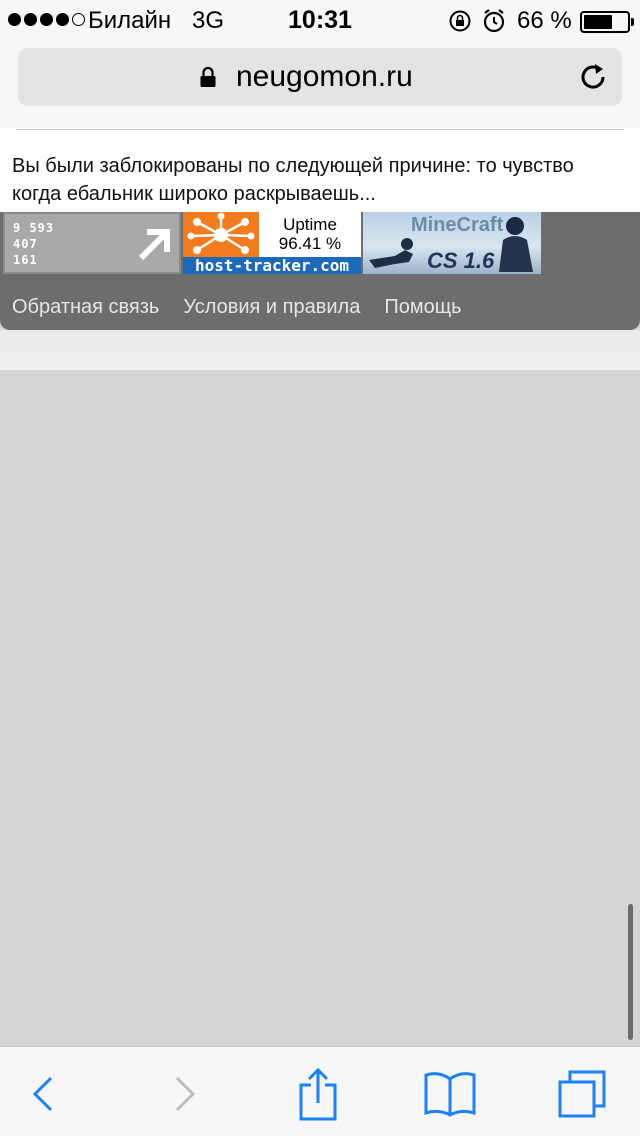 Image resolution: width=640 pixels, height=1136 pixels. Describe the element at coordinates (85, 307) in the screenshot. I see `footer-link-feedback: Обратная связь` at that location.